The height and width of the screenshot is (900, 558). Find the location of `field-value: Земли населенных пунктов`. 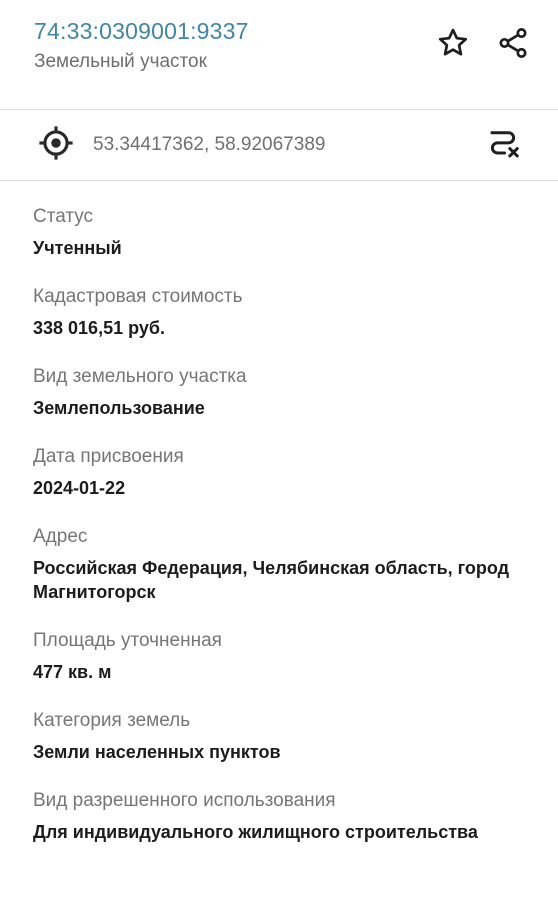

field-value: Земли населенных пунктов is located at coordinates (157, 752).